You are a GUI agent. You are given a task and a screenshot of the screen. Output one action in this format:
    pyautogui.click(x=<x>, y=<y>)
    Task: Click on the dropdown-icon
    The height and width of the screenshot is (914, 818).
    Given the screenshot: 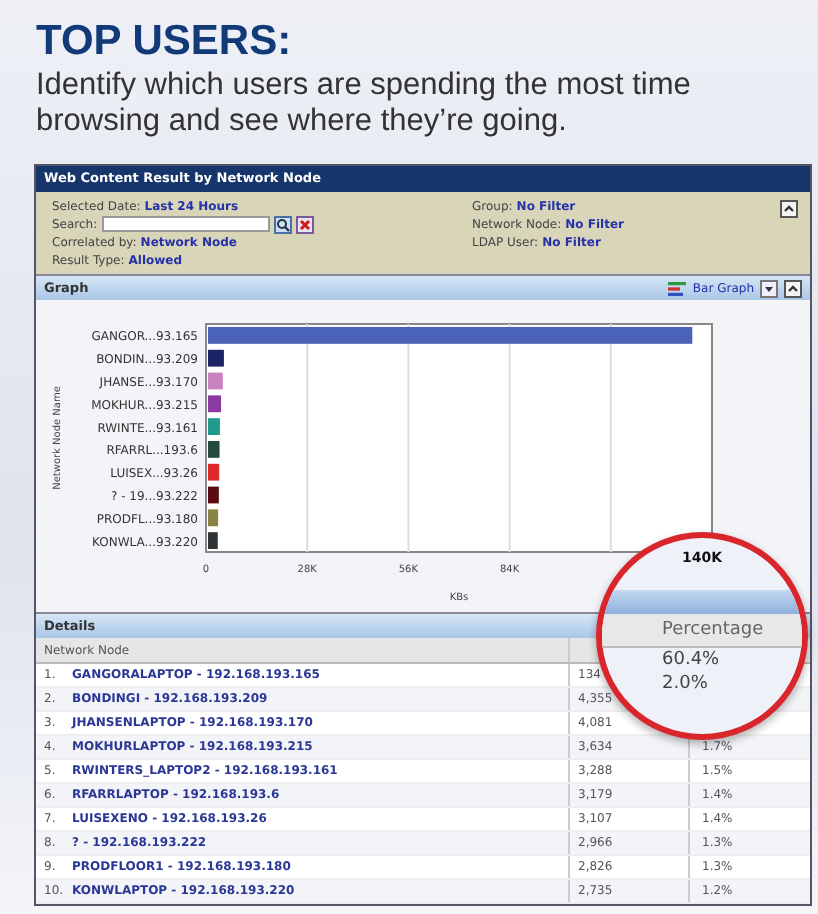 What is the action you would take?
    pyautogui.click(x=769, y=288)
    